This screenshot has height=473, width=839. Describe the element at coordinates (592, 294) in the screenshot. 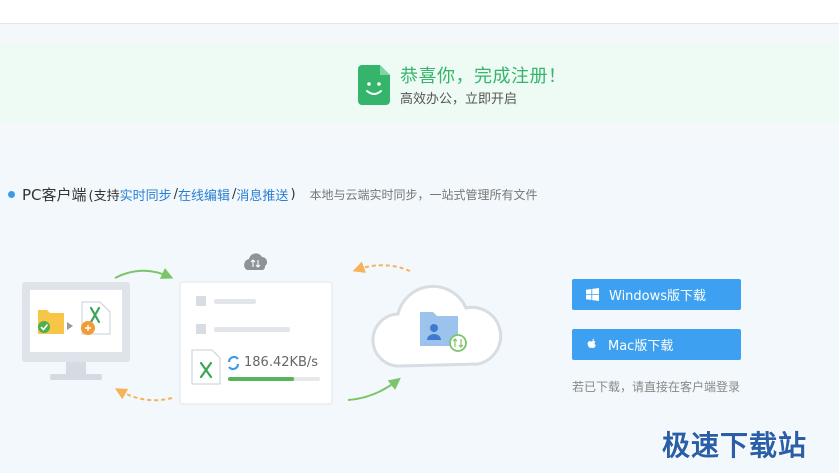

I see `windows-logo-icon` at that location.